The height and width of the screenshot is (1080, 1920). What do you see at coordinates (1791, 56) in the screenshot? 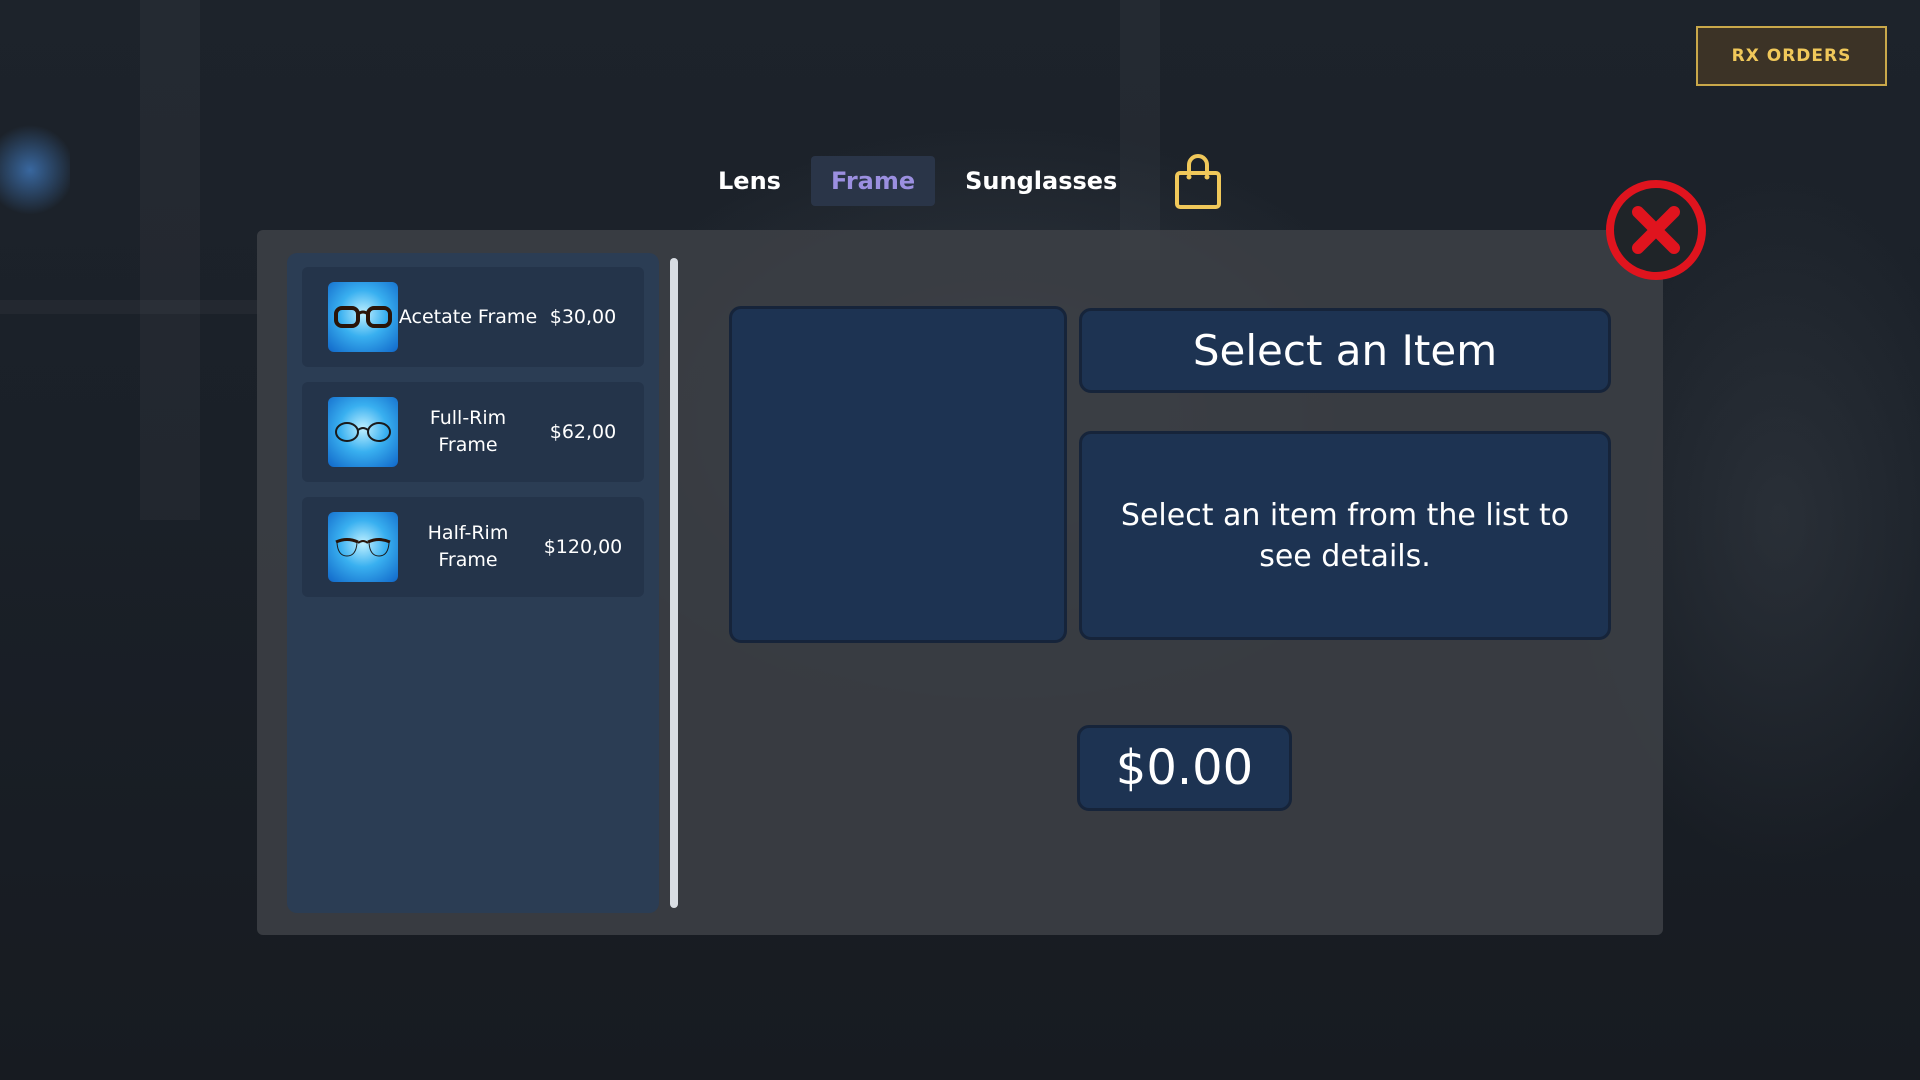
I see `rx-orders-button: RX ORDERS` at bounding box center [1791, 56].